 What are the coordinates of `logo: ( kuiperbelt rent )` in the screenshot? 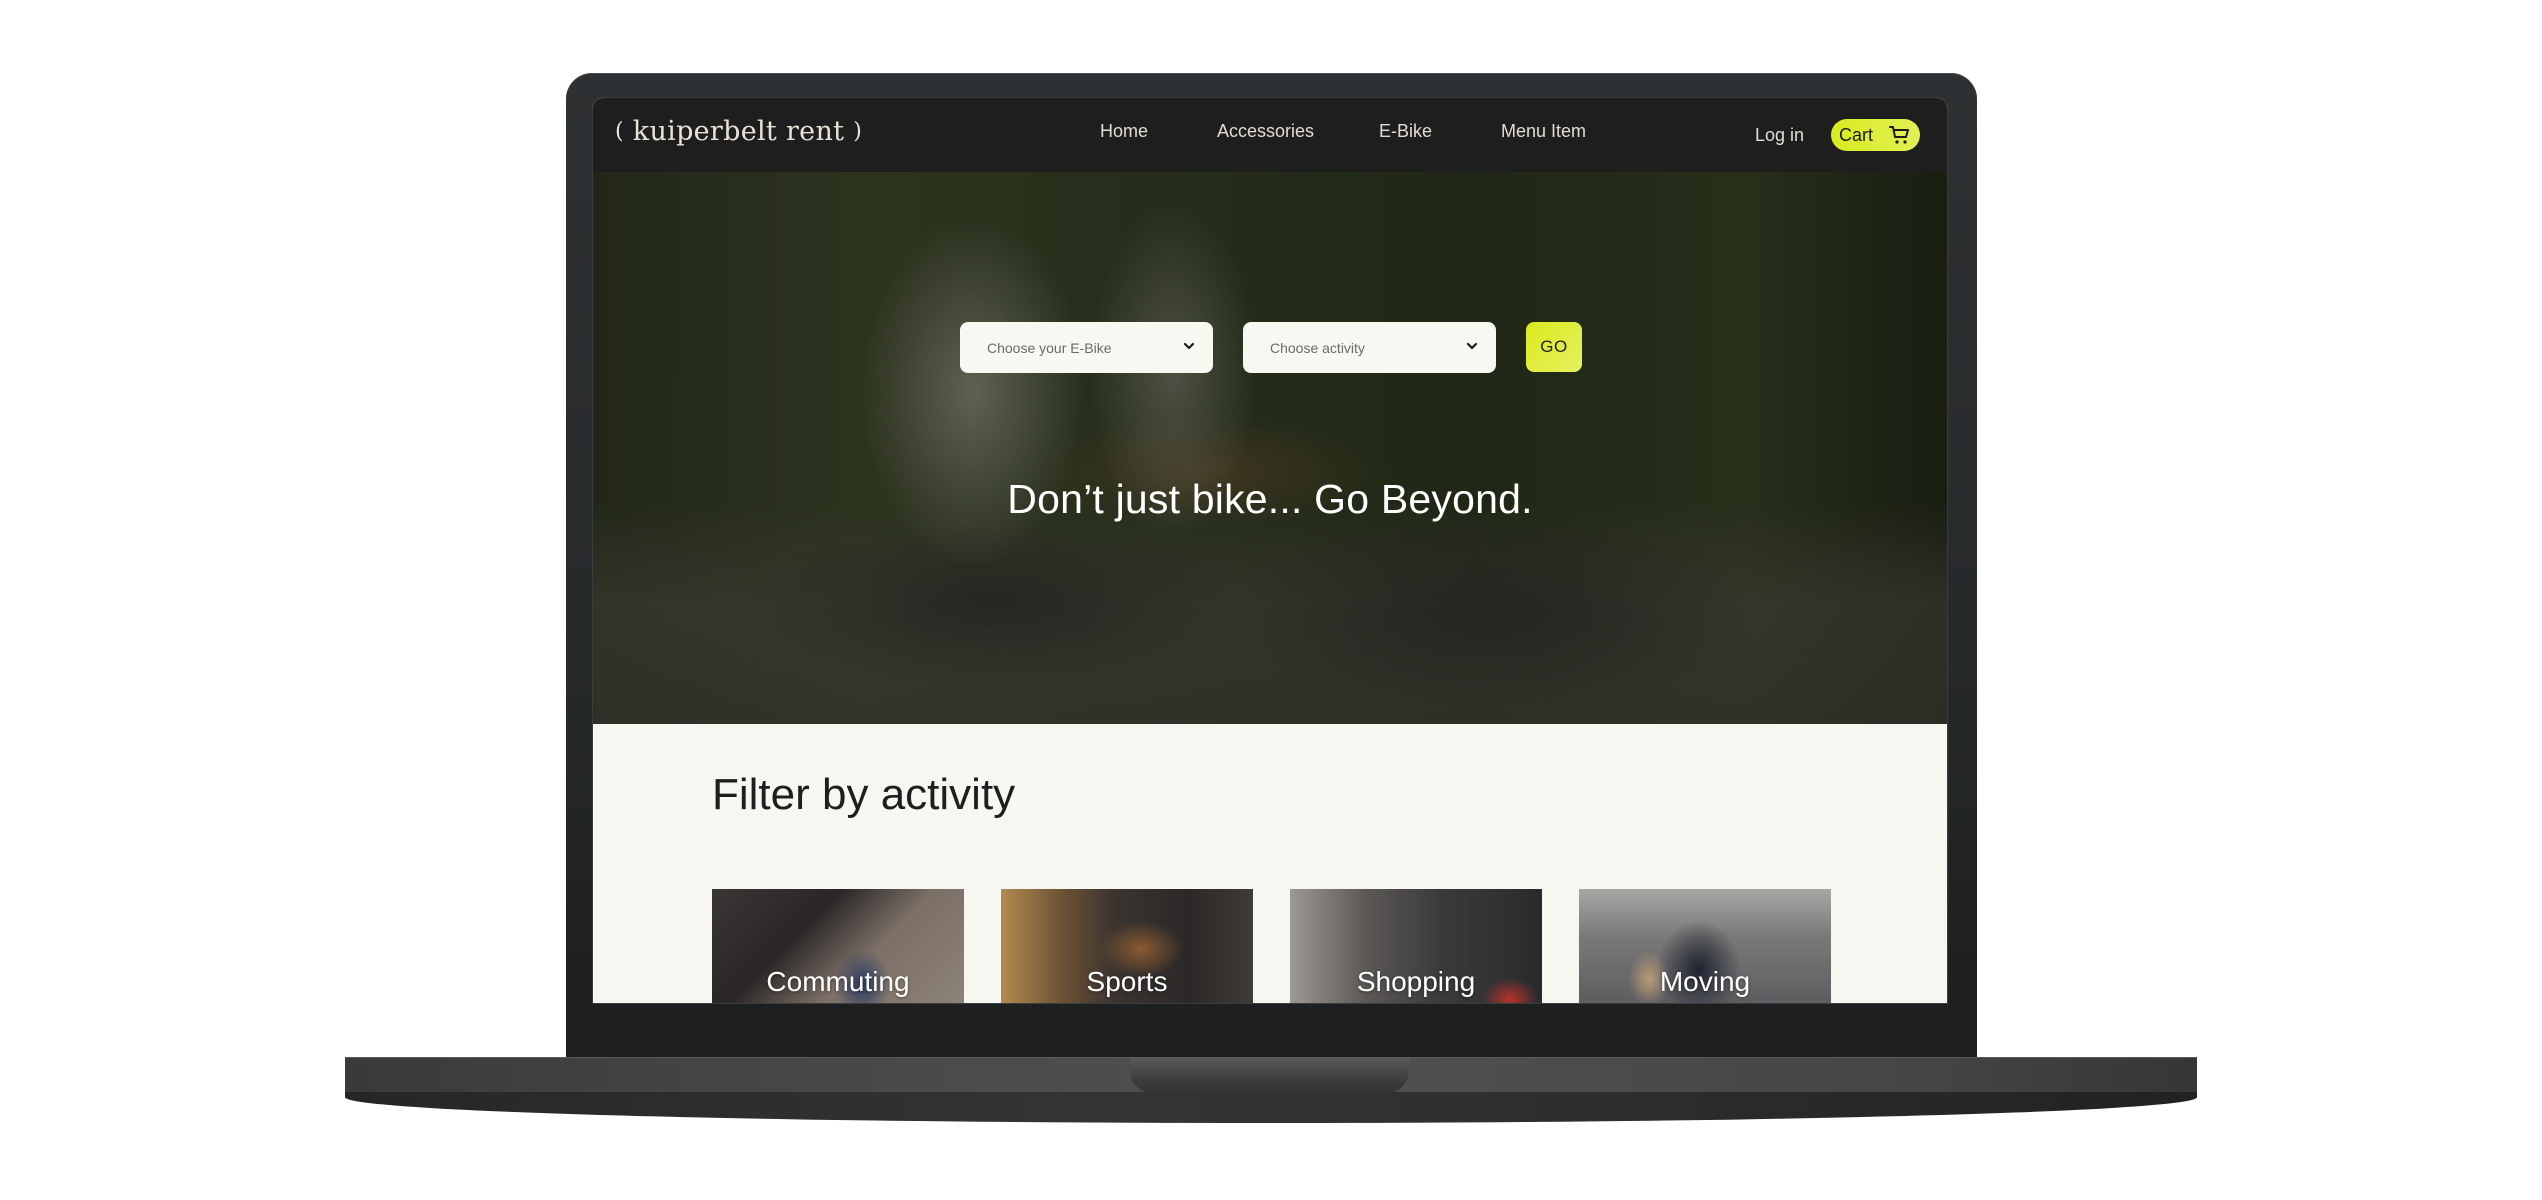 It's located at (738, 131).